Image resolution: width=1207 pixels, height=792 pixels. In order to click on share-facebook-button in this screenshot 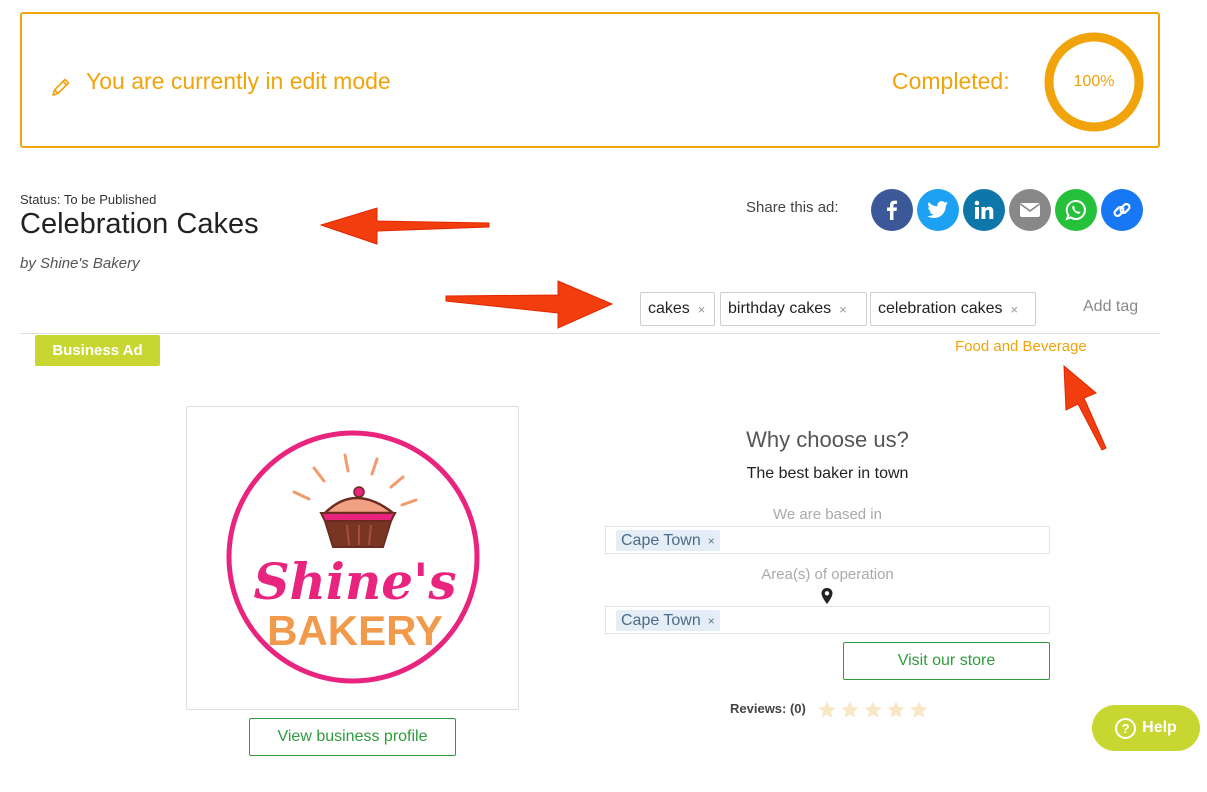, I will do `click(892, 210)`.